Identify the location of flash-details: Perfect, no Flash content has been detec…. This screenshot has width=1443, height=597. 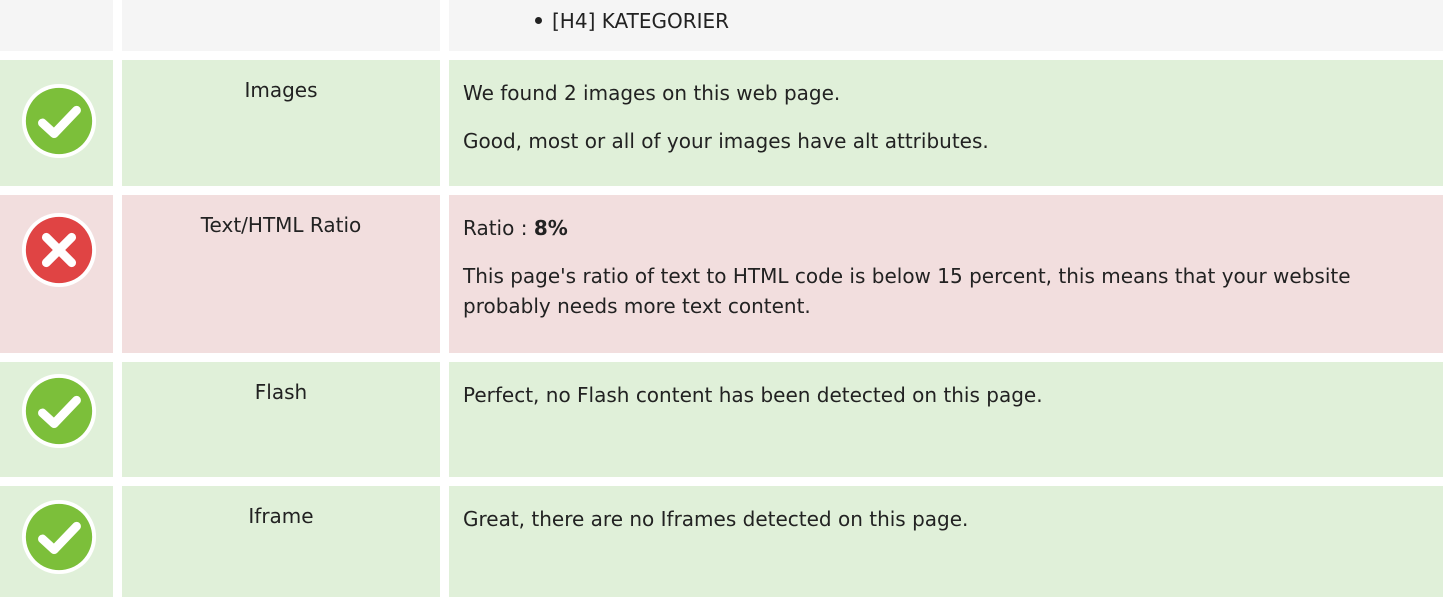
(946, 419).